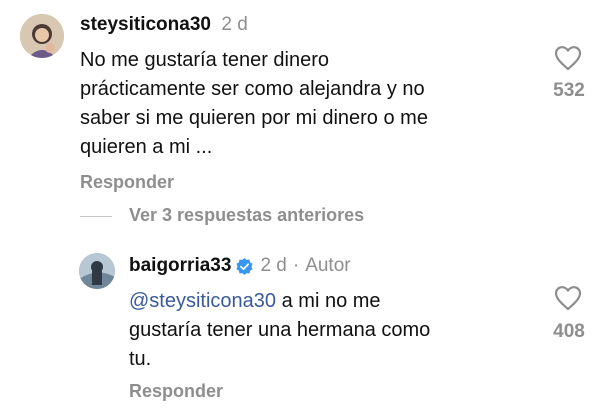 This screenshot has height=413, width=609. What do you see at coordinates (254, 118) in the screenshot?
I see `comment-text-line: saber si me quieren por mi dinero o me` at bounding box center [254, 118].